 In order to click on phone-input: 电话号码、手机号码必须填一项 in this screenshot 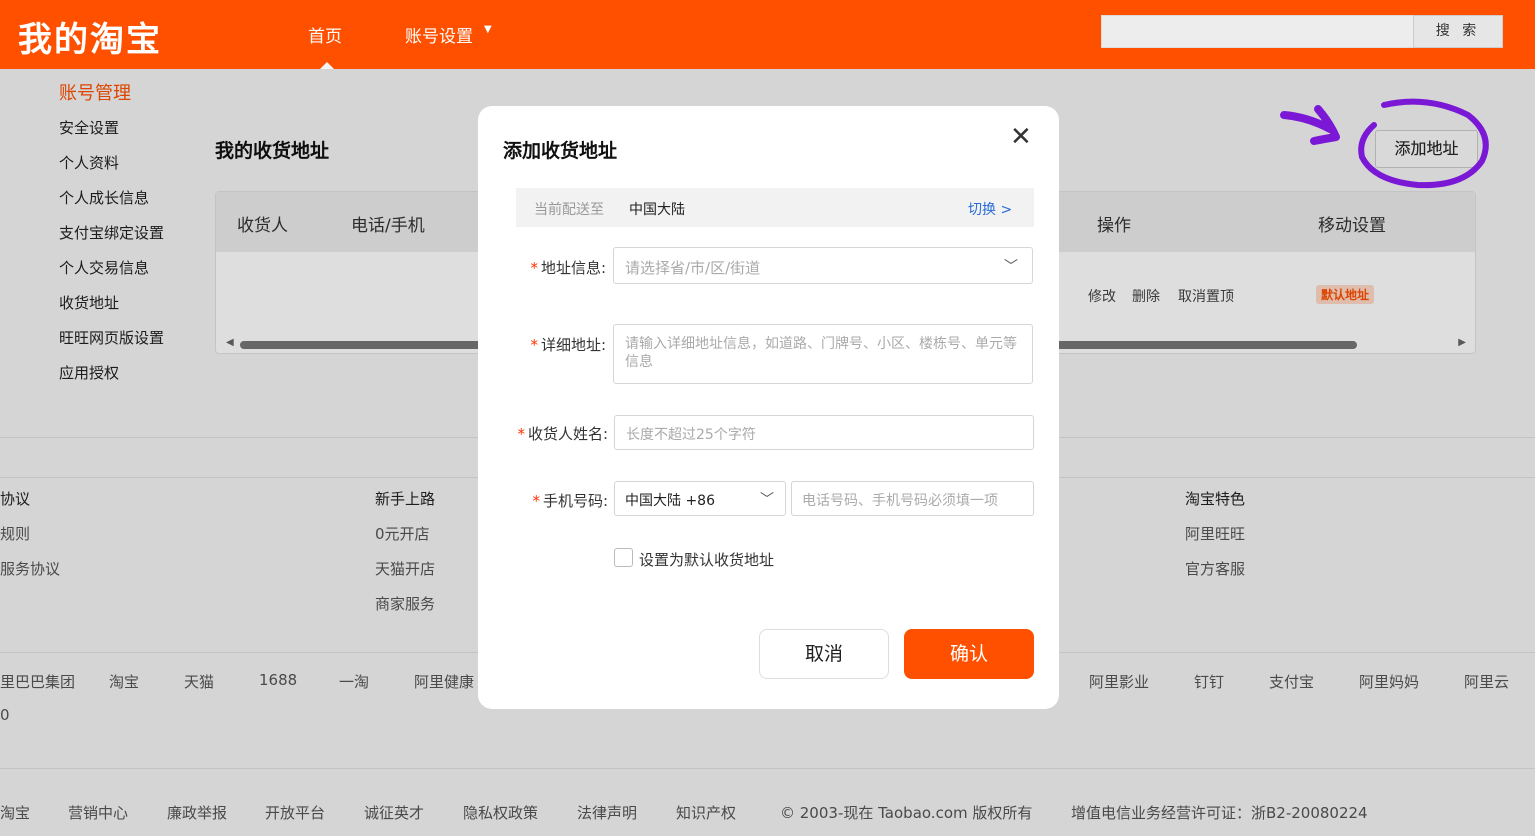, I will do `click(912, 498)`.